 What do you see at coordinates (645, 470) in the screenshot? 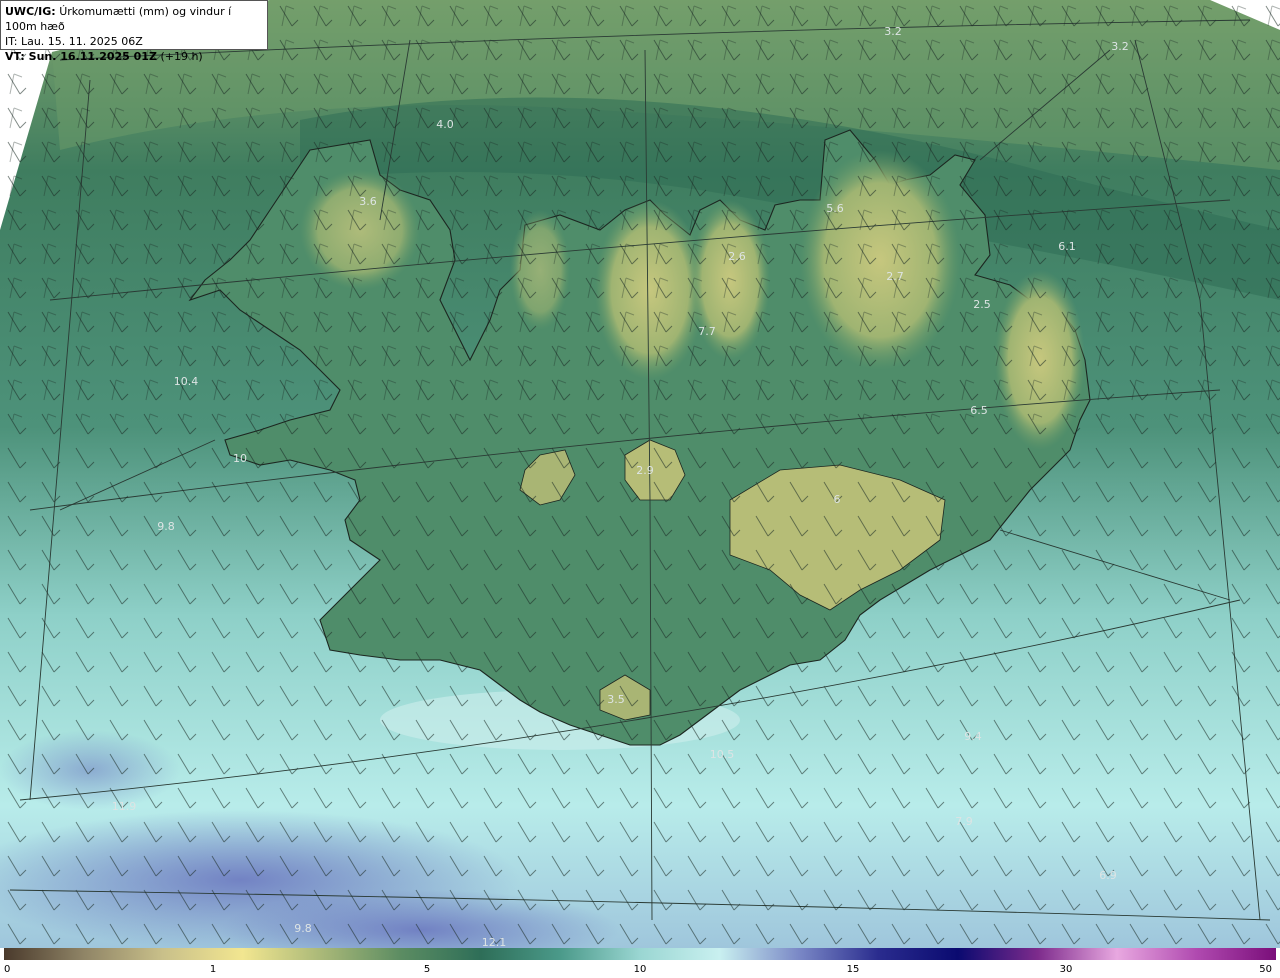
I see `map-value-label: 2.9` at bounding box center [645, 470].